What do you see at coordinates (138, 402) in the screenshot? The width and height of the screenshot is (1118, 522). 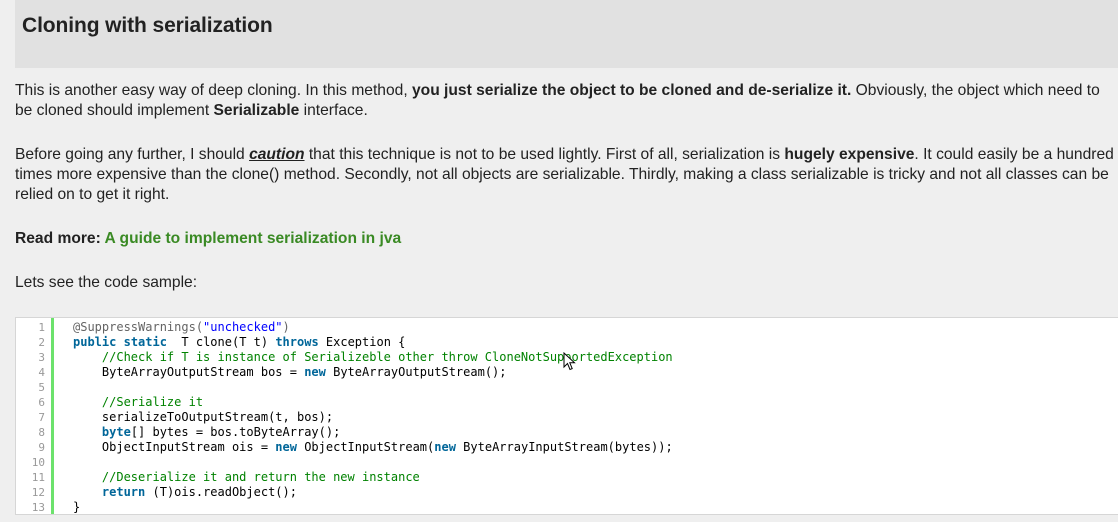 I see `code-line-6: //Serialize it` at bounding box center [138, 402].